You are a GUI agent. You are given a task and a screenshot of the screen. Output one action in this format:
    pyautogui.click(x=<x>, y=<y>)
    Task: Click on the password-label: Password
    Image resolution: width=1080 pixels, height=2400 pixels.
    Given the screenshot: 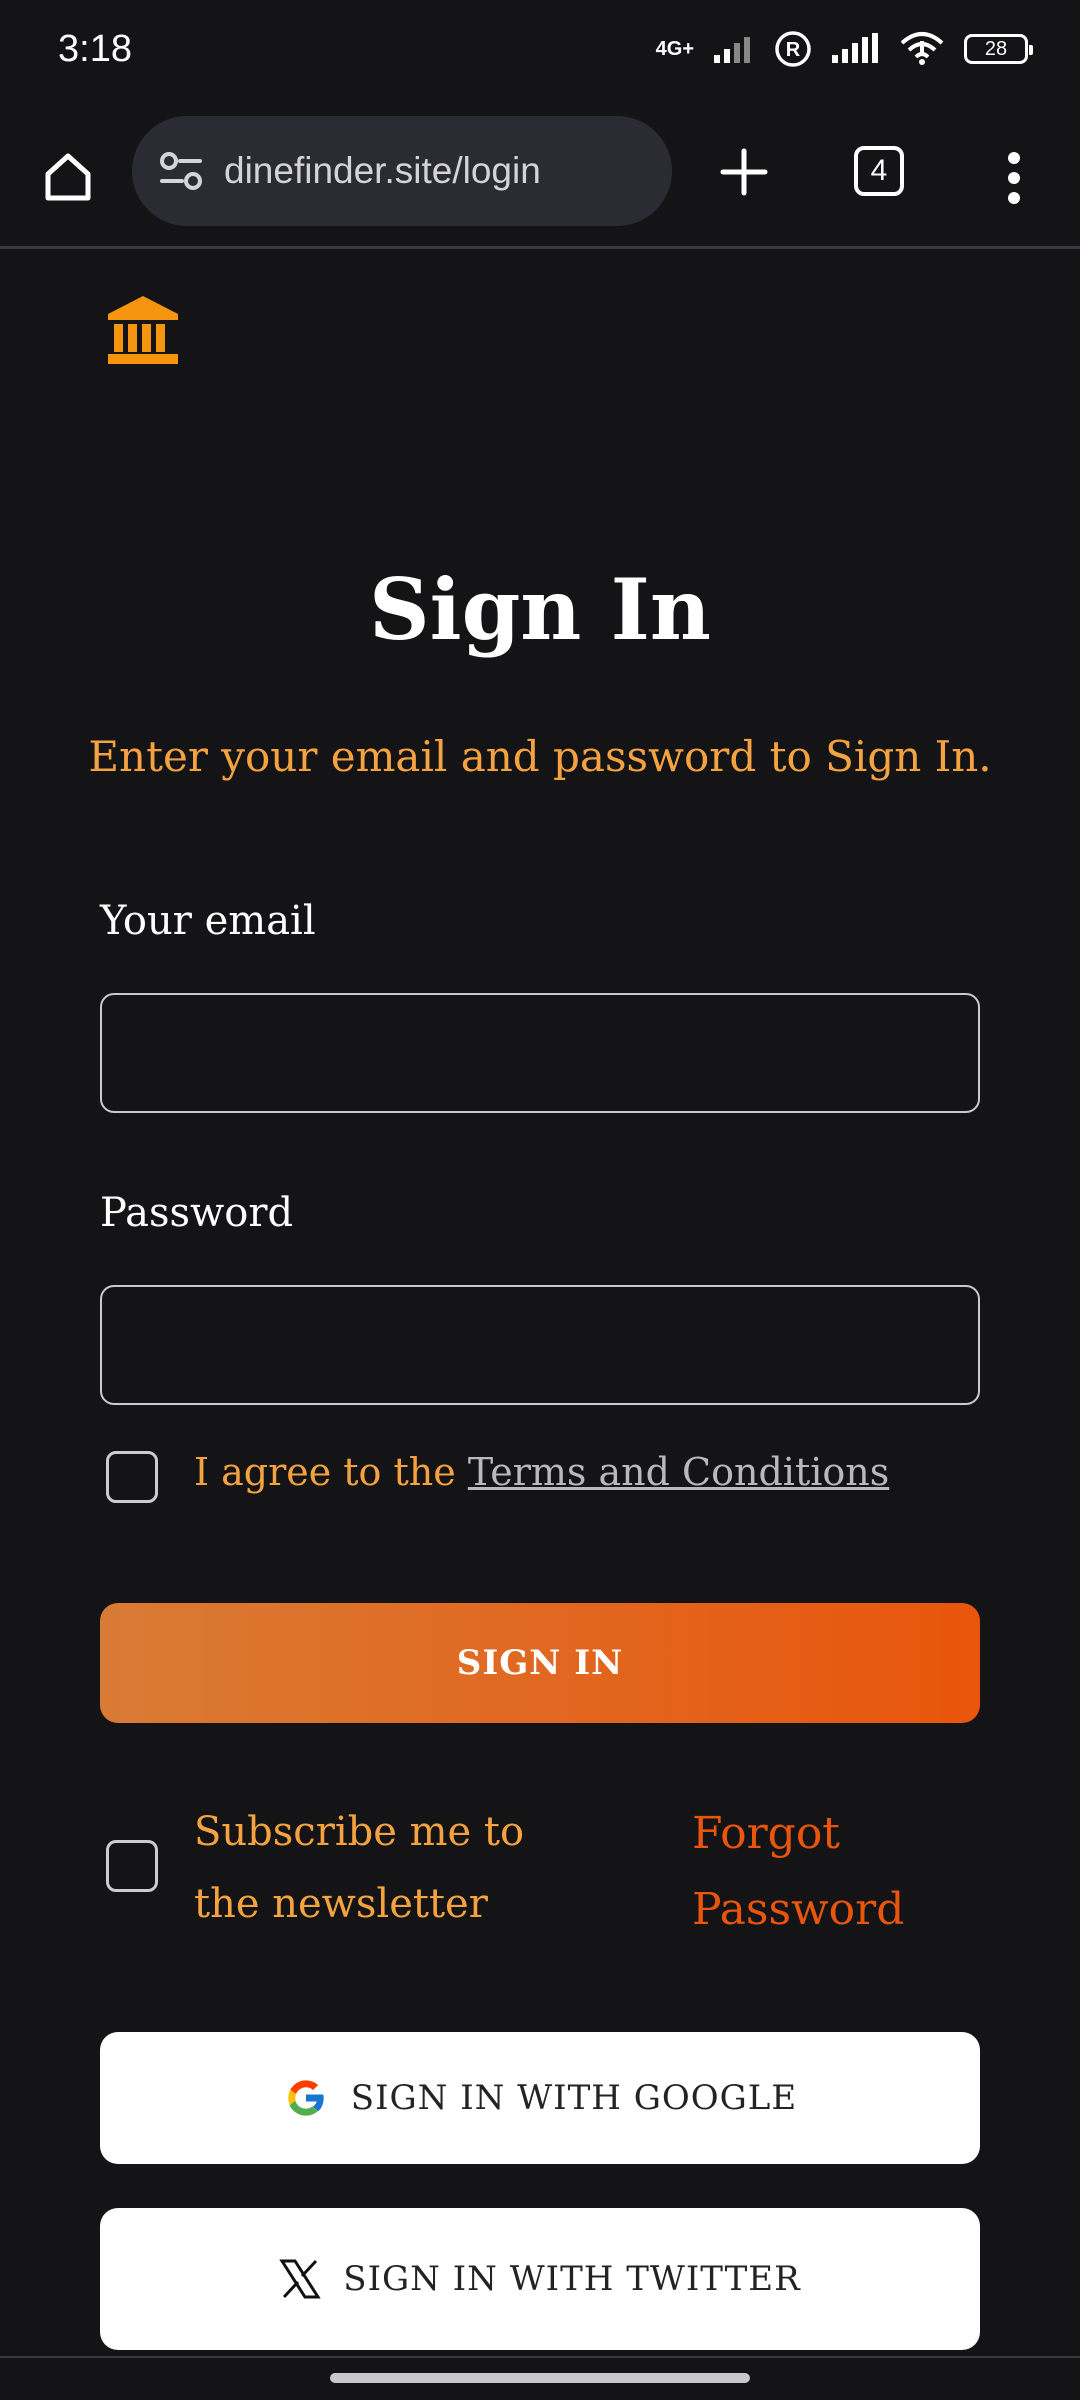 What is the action you would take?
    pyautogui.click(x=197, y=1213)
    